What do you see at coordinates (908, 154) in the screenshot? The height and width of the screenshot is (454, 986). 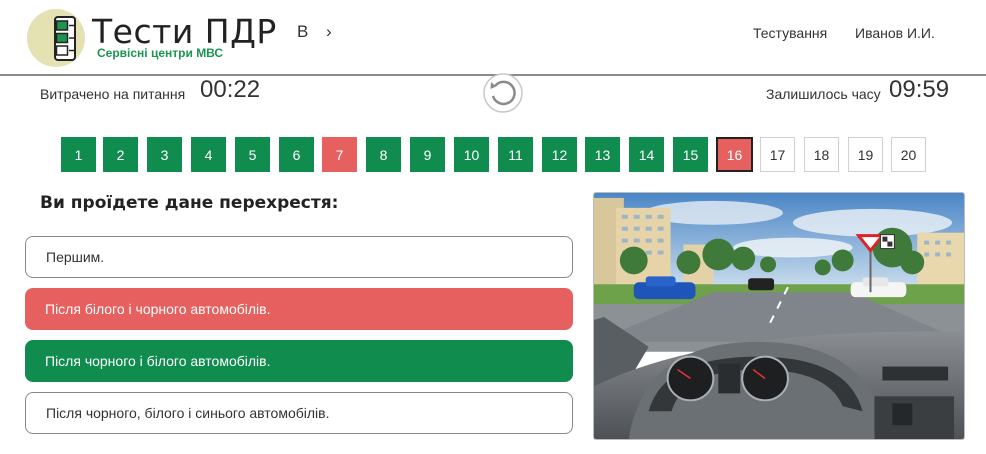 I see `question-number-button: 20` at bounding box center [908, 154].